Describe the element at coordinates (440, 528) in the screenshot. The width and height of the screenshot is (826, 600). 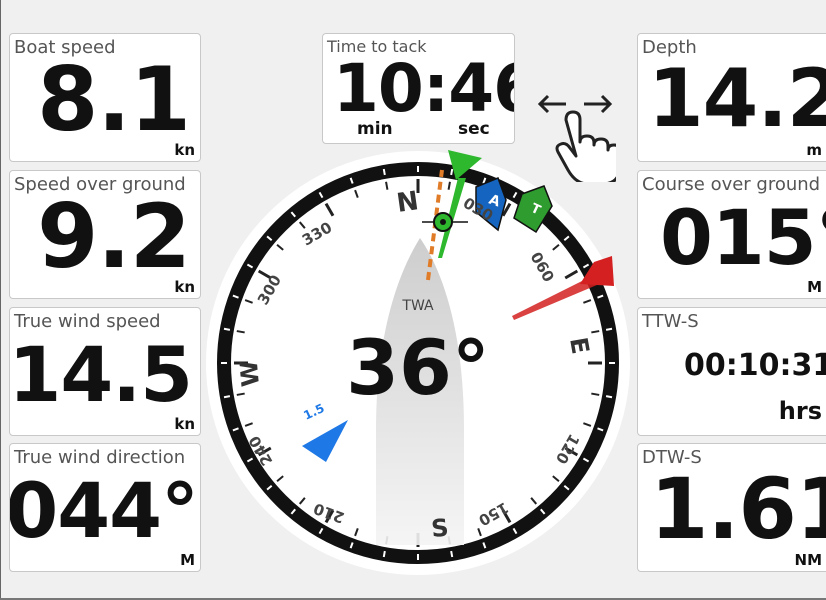
I see `cardinal-south: S` at that location.